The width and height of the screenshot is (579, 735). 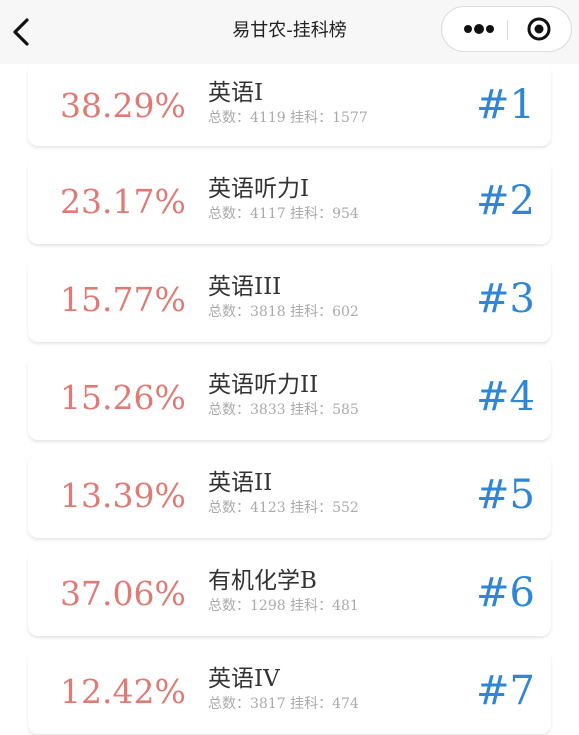 I want to click on rank-number: #7, so click(x=505, y=691).